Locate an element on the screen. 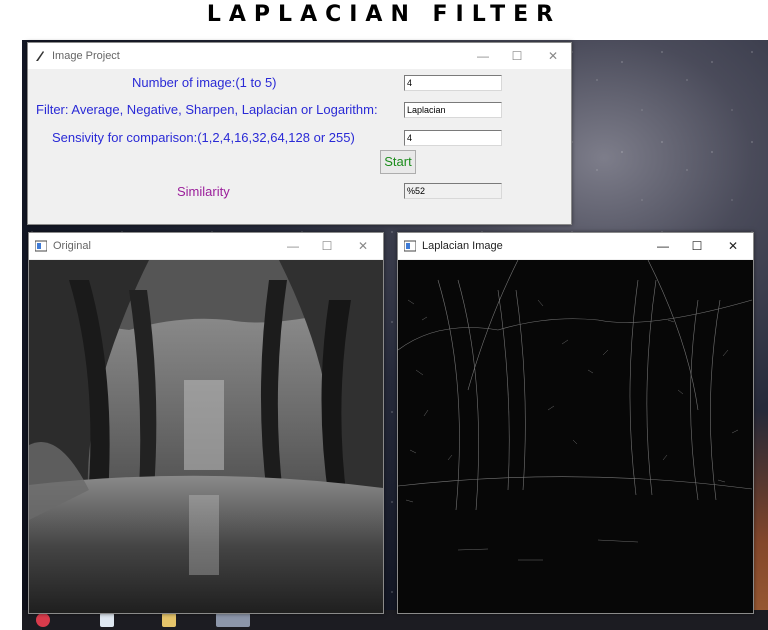  feather-icon is located at coordinates (40, 56).